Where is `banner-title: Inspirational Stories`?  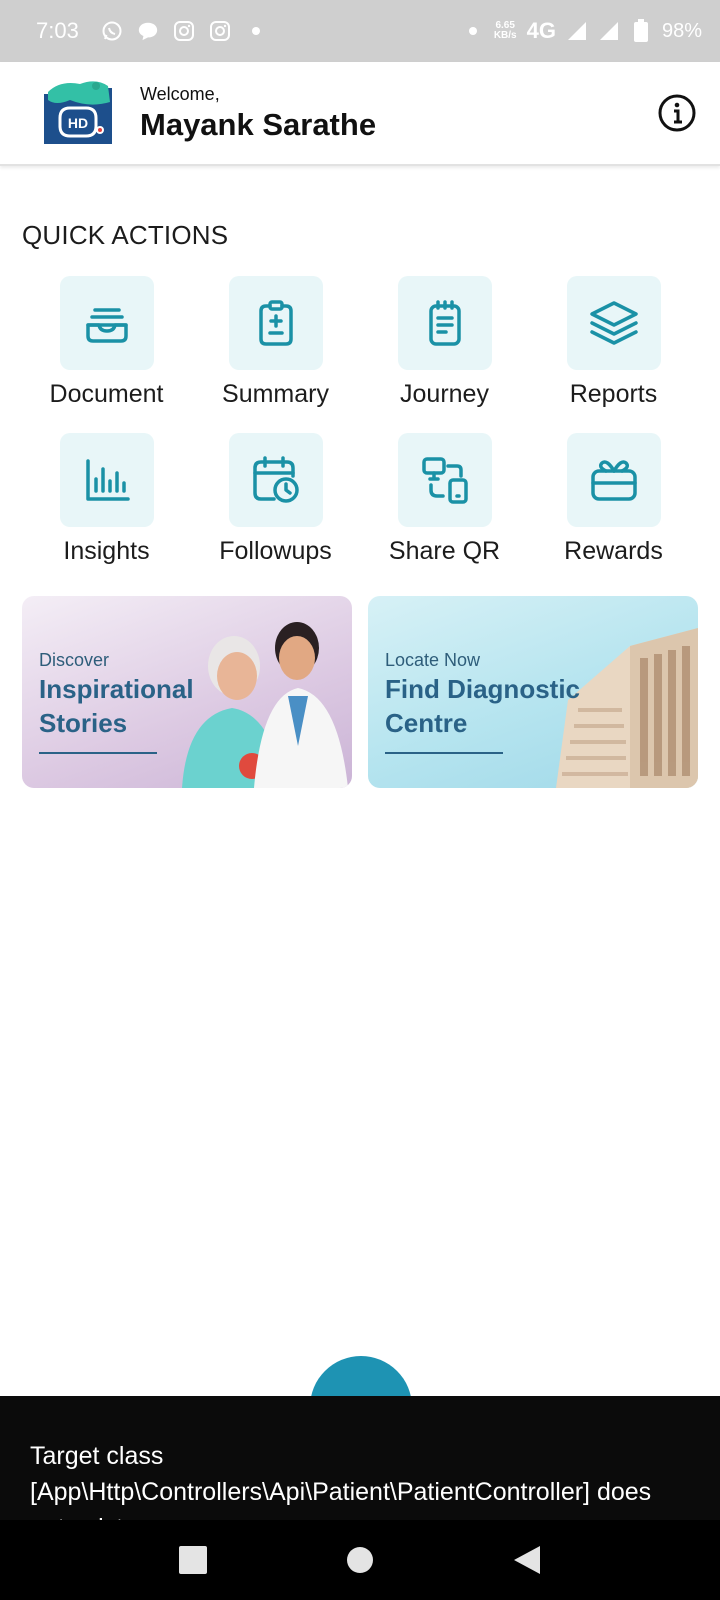
banner-title: Inspirational Stories is located at coordinates (116, 706).